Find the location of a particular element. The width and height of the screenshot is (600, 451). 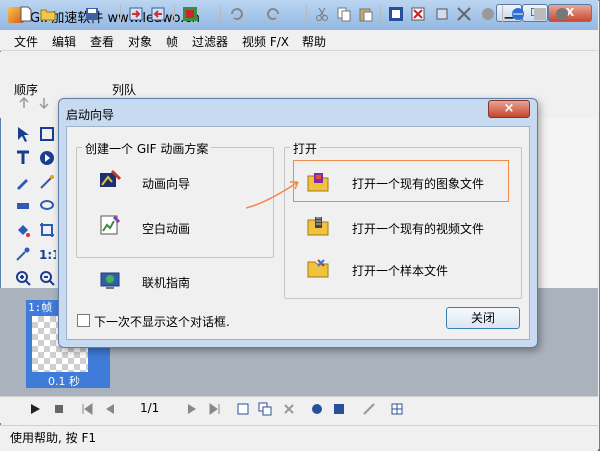

undo-icon is located at coordinates (236, 14).